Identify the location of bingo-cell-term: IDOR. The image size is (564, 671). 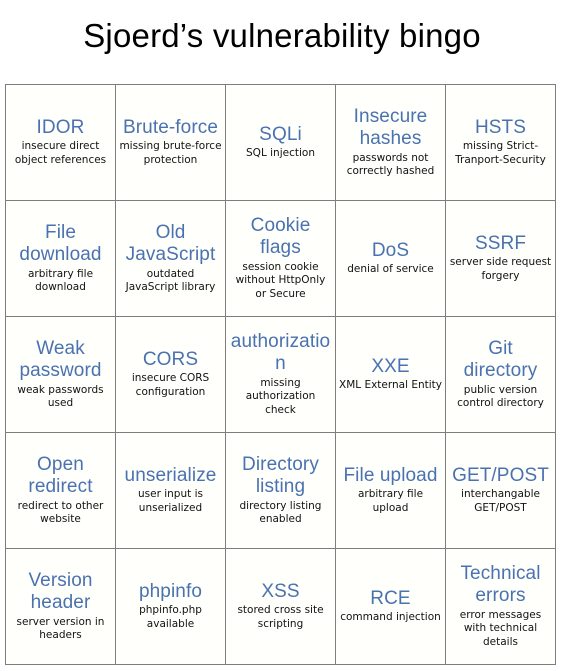
(60, 127).